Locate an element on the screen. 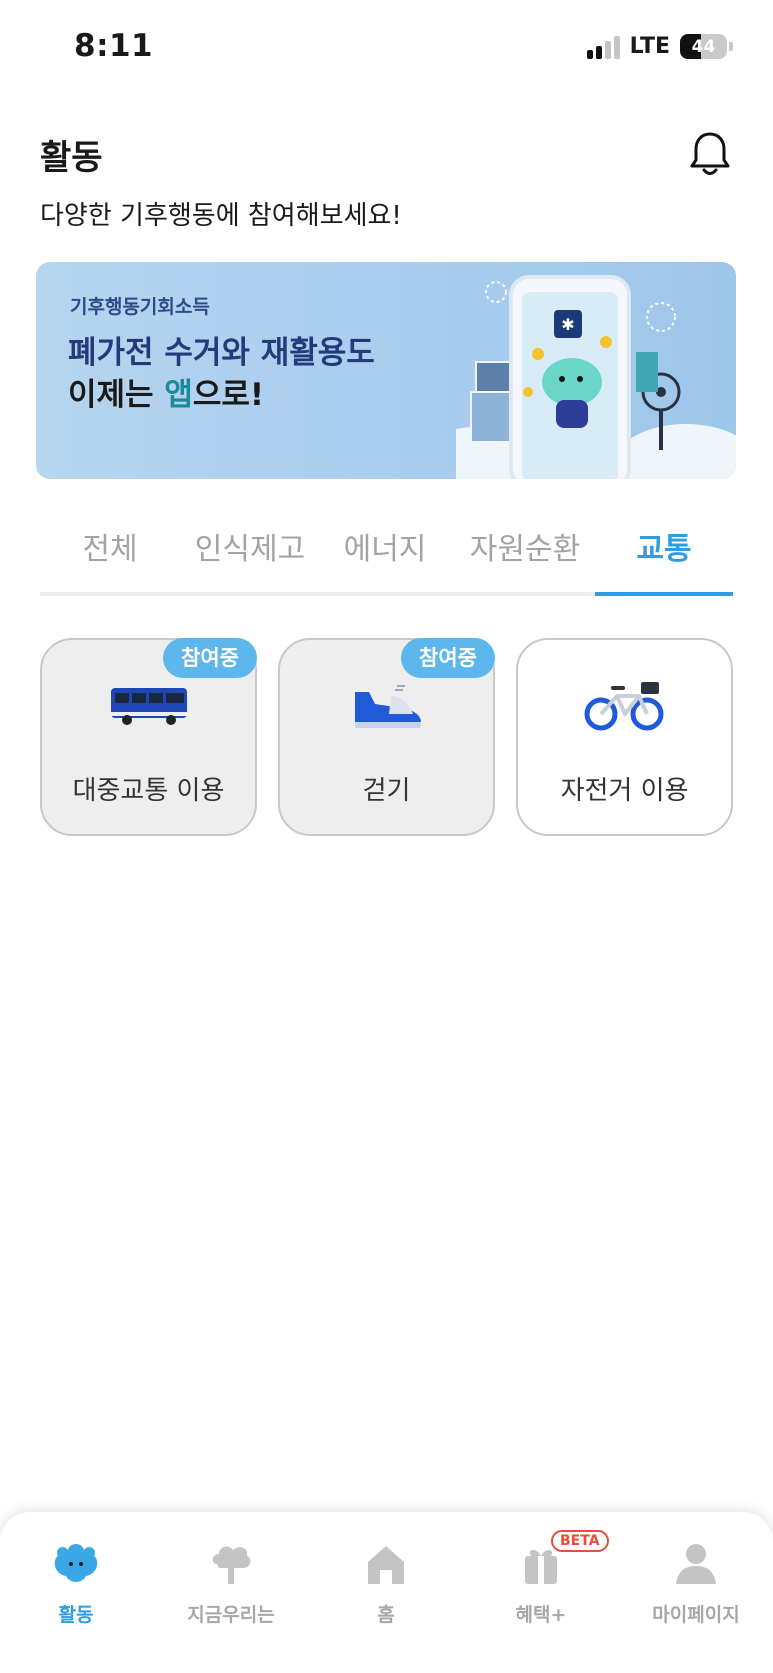 This screenshot has width=773, height=1673. card-label: 자전거 이용 is located at coordinates (624, 791).